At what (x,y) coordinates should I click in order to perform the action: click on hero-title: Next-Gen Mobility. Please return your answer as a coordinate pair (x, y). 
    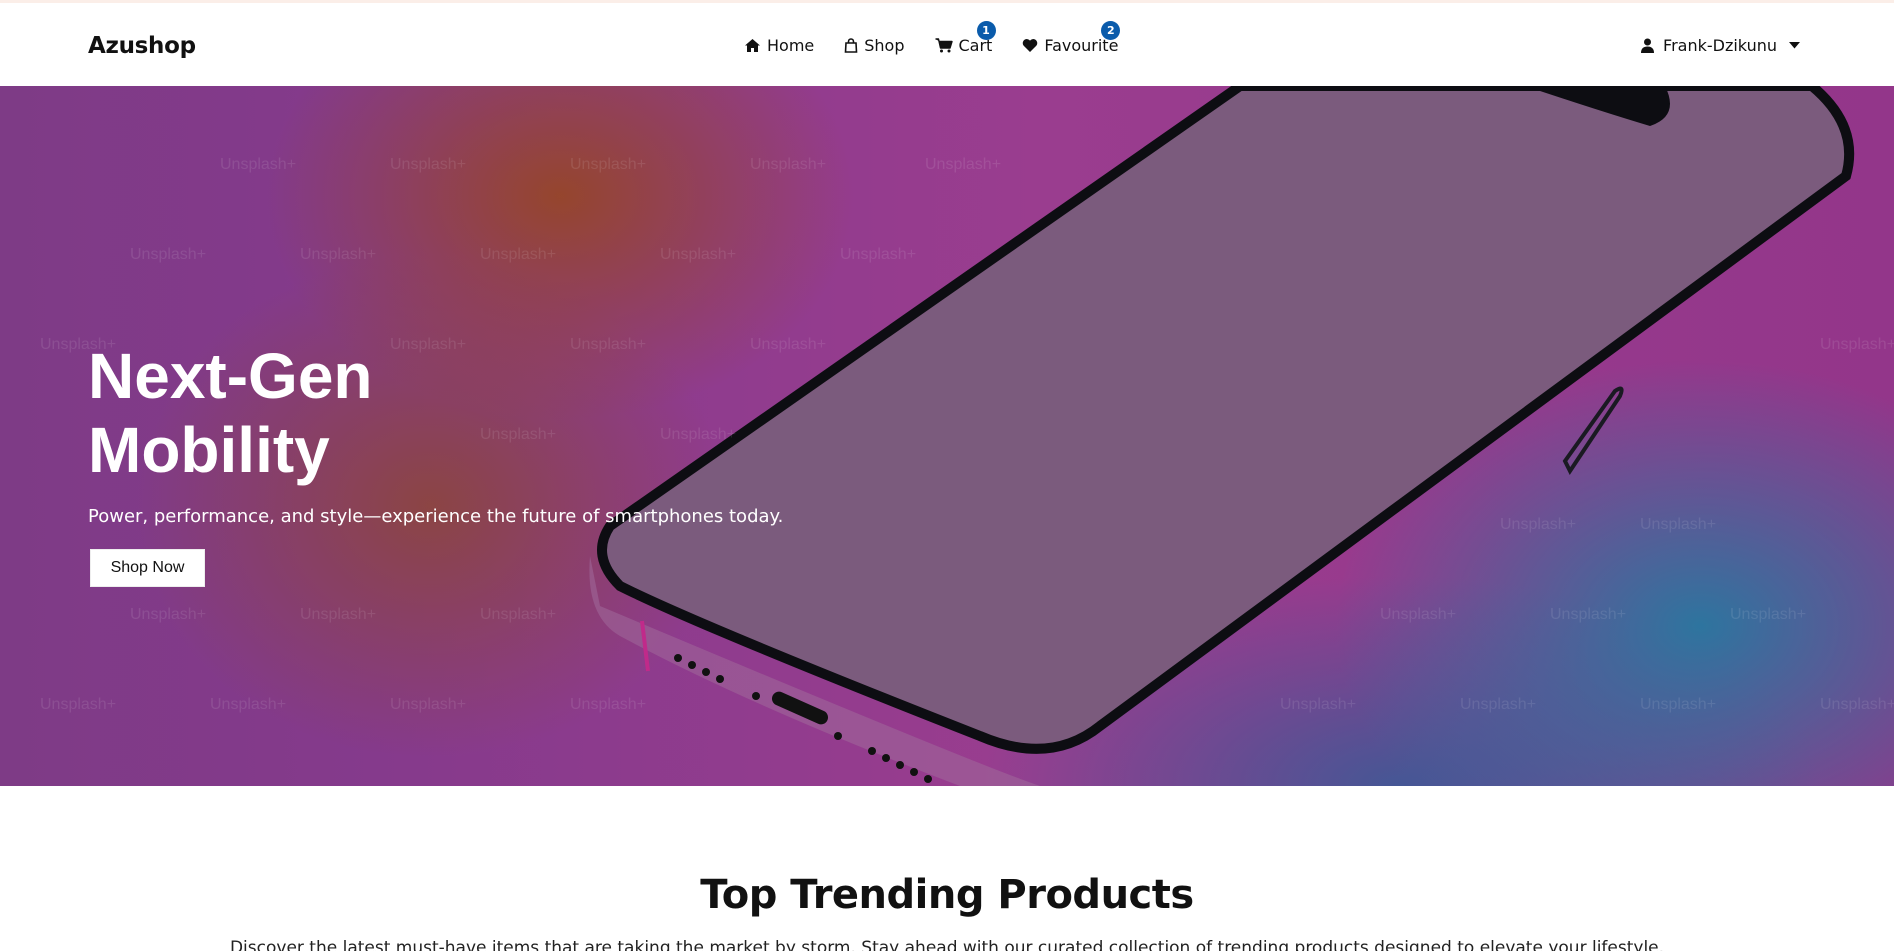
    Looking at the image, I should click on (388, 413).